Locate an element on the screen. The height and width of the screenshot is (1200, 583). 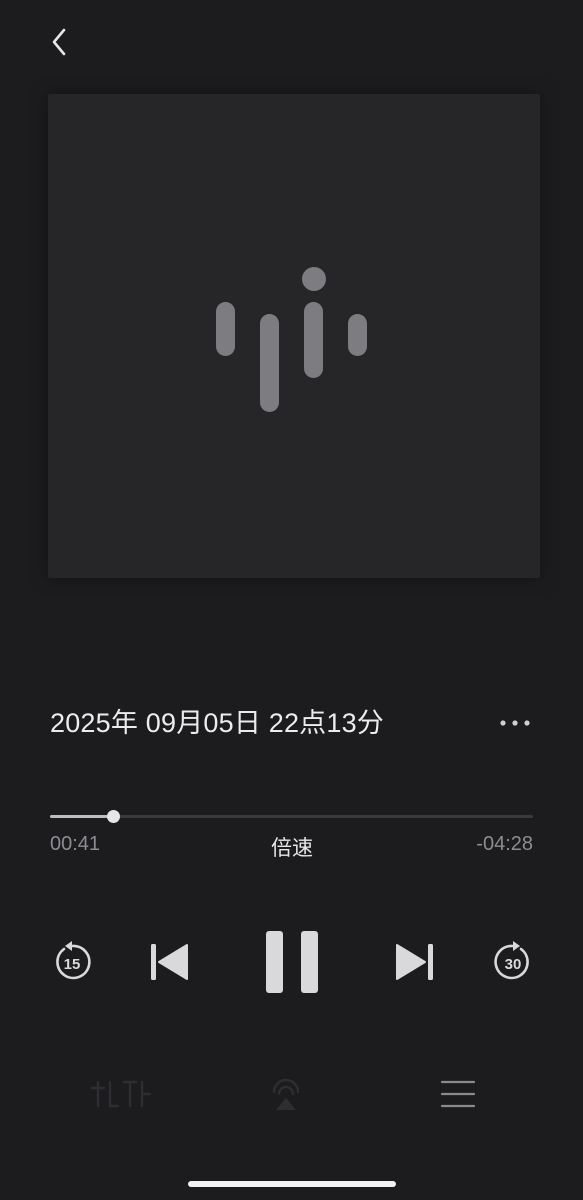
lyrics-button is located at coordinates (121, 1094).